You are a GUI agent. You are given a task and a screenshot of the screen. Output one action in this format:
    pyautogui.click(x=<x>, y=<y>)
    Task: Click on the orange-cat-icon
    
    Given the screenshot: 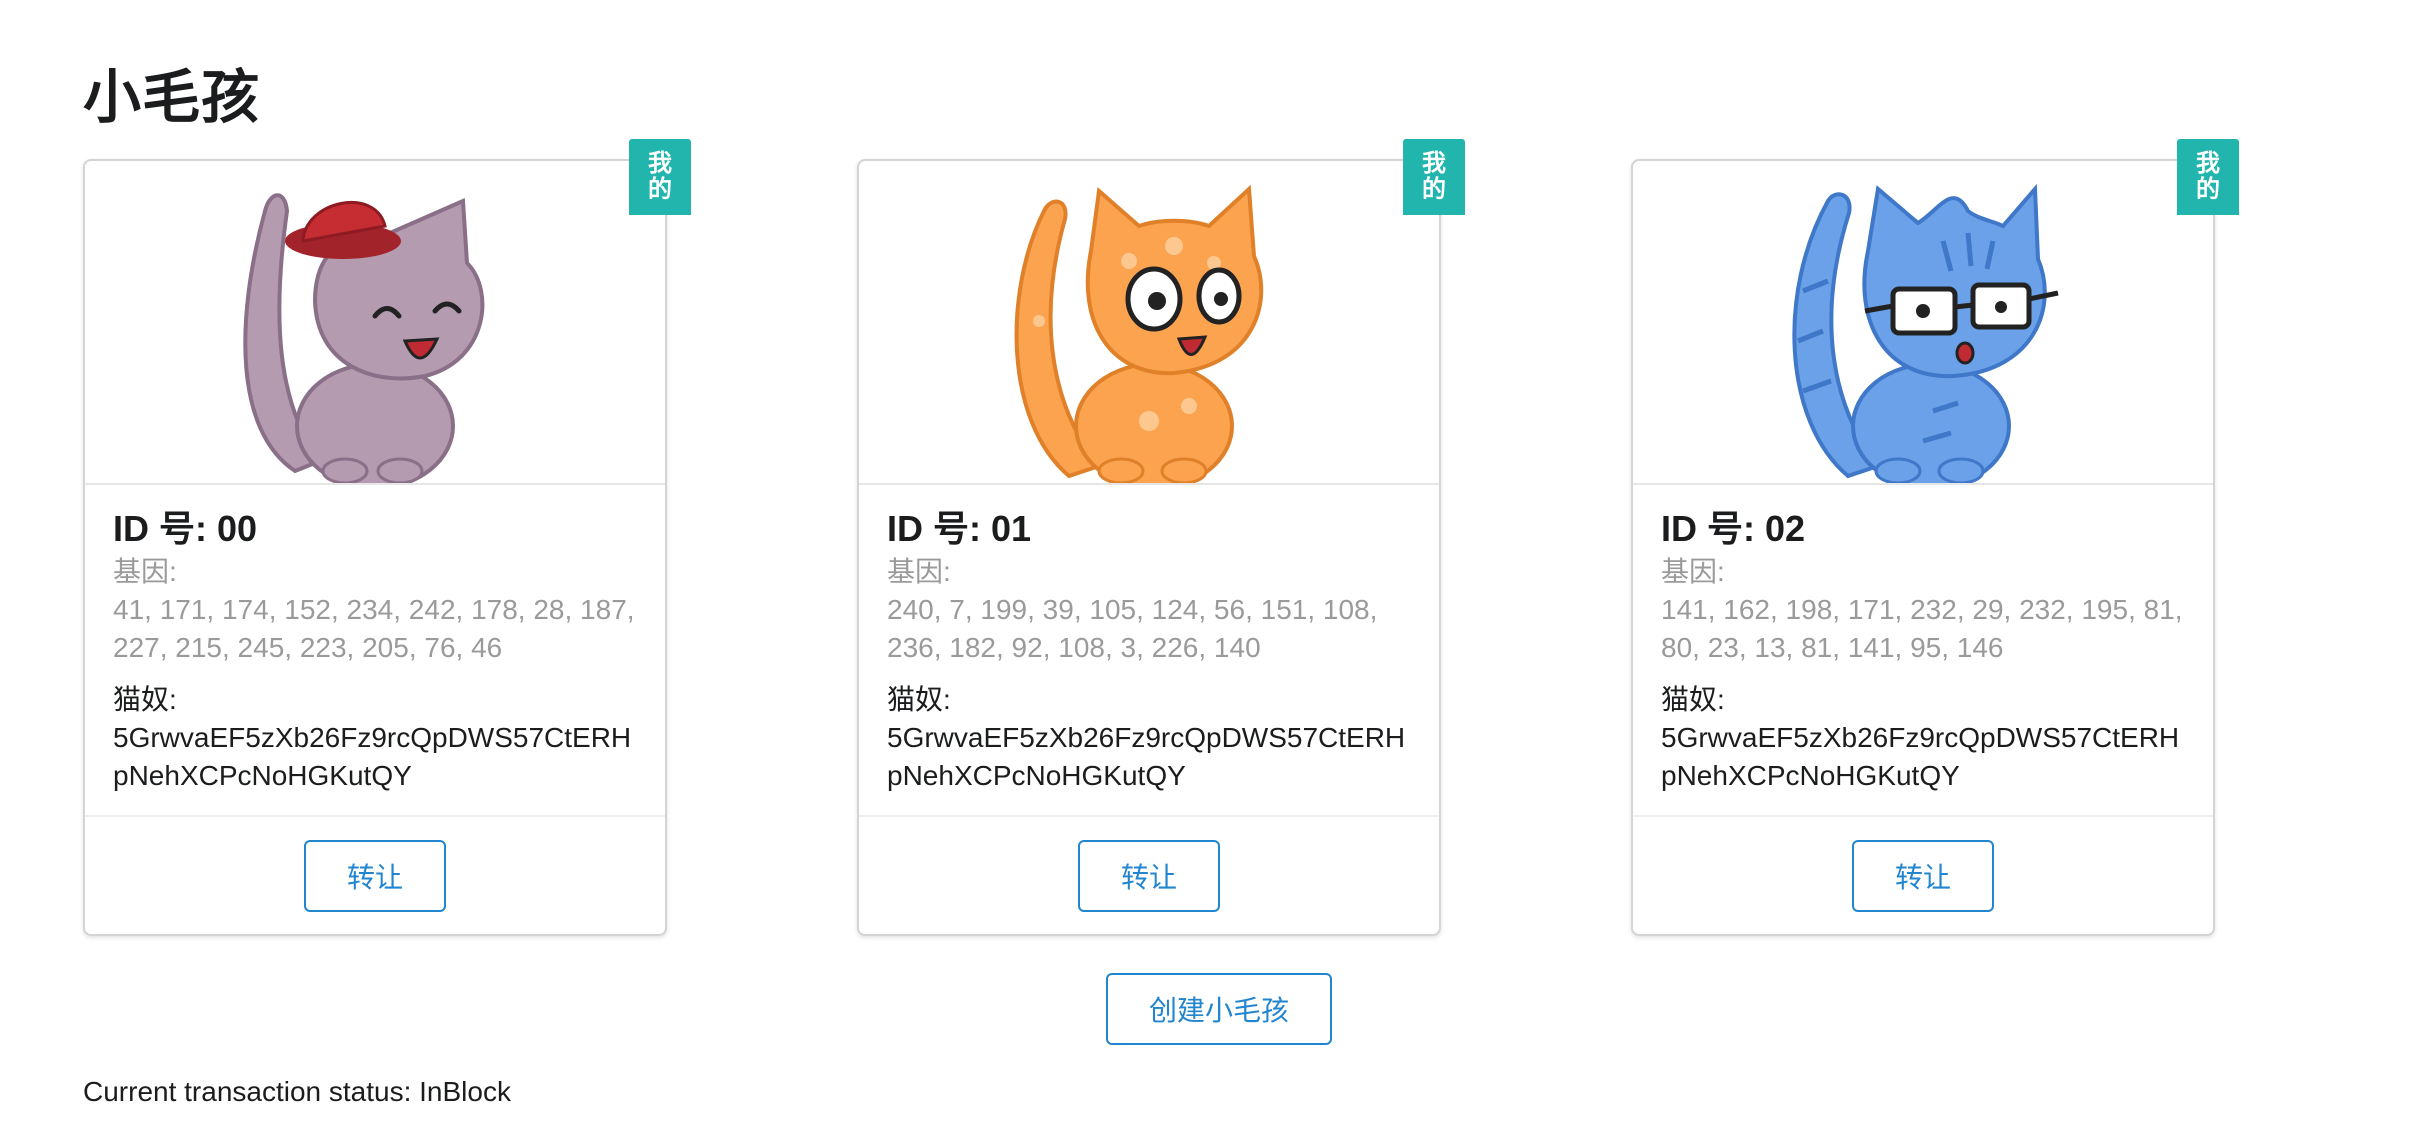 What is the action you would take?
    pyautogui.click(x=1139, y=333)
    